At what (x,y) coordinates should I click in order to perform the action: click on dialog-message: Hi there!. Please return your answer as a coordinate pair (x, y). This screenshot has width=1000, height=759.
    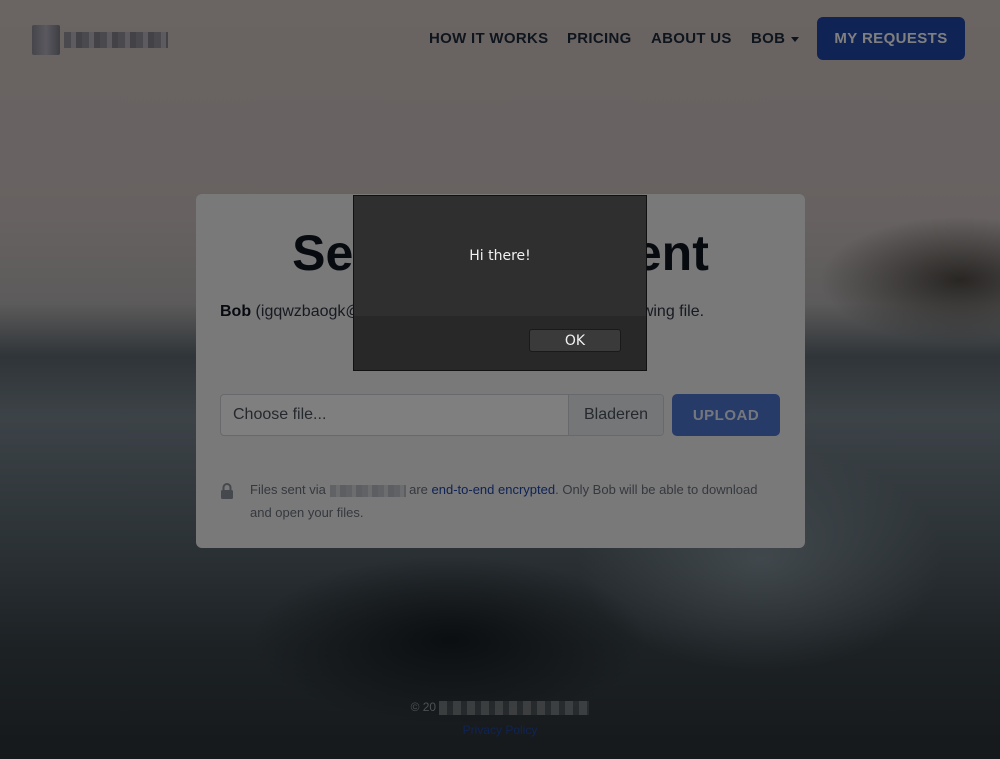
    Looking at the image, I should click on (500, 256).